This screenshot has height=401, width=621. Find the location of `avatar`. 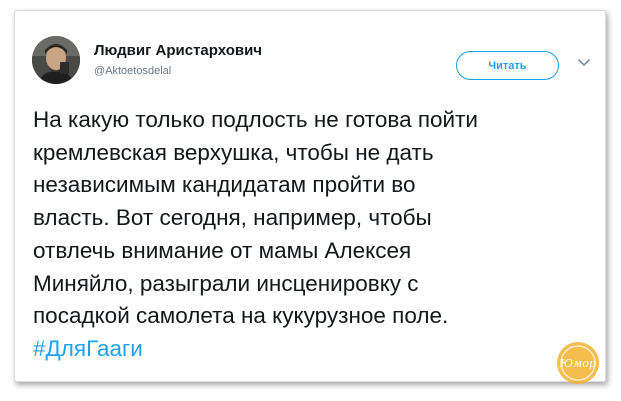

avatar is located at coordinates (56, 60).